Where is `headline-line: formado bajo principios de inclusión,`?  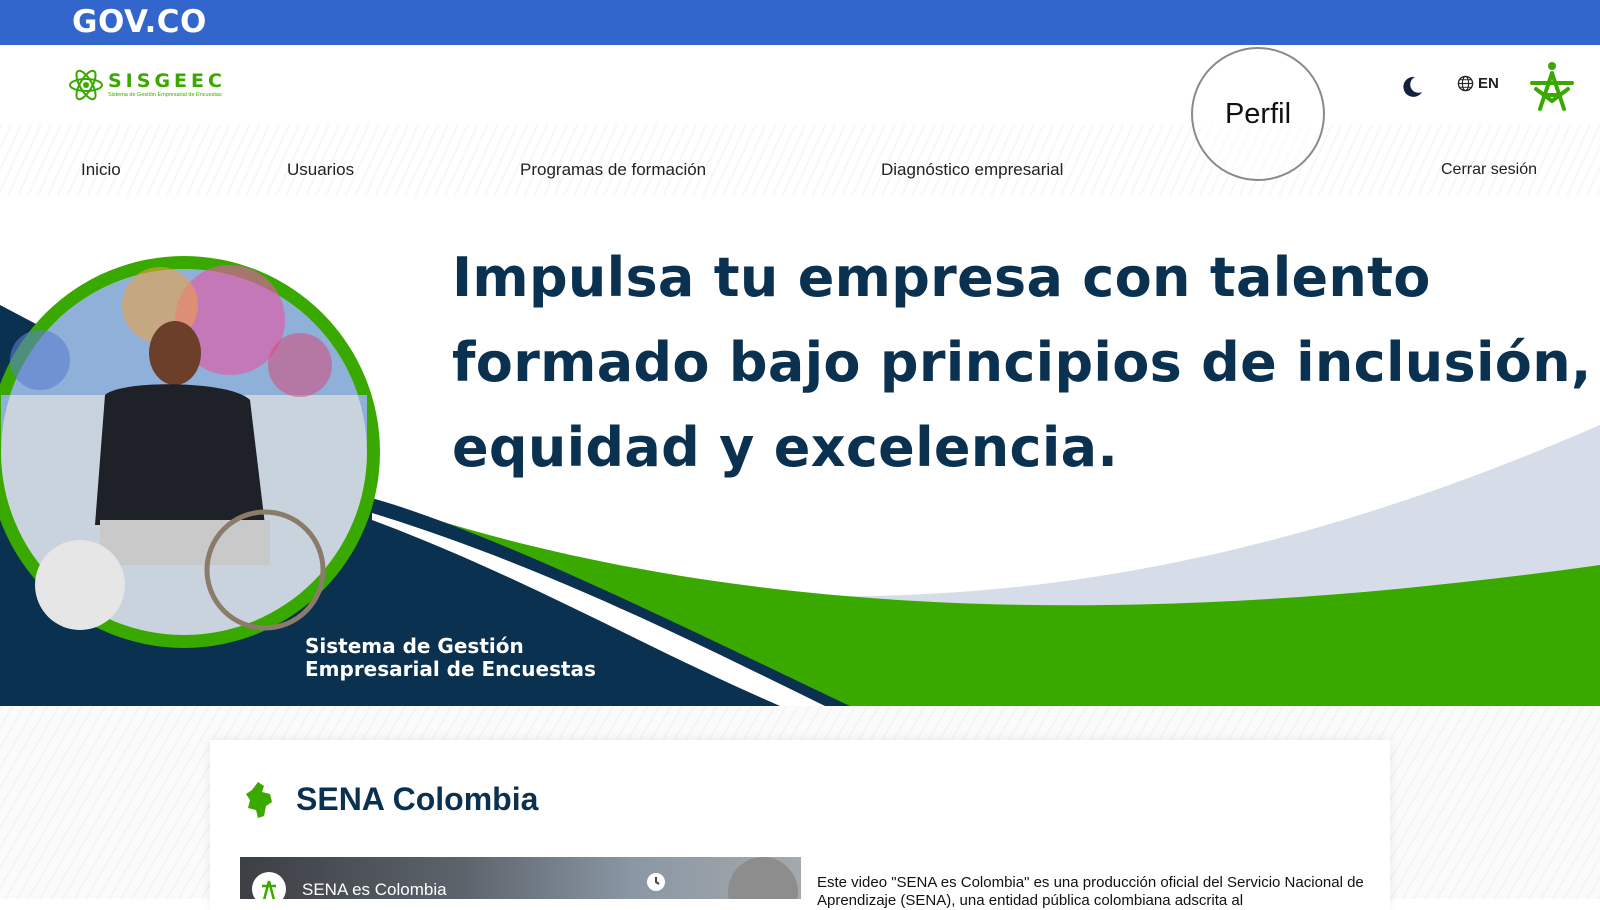
headline-line: formado bajo principios de inclusión, is located at coordinates (1022, 362).